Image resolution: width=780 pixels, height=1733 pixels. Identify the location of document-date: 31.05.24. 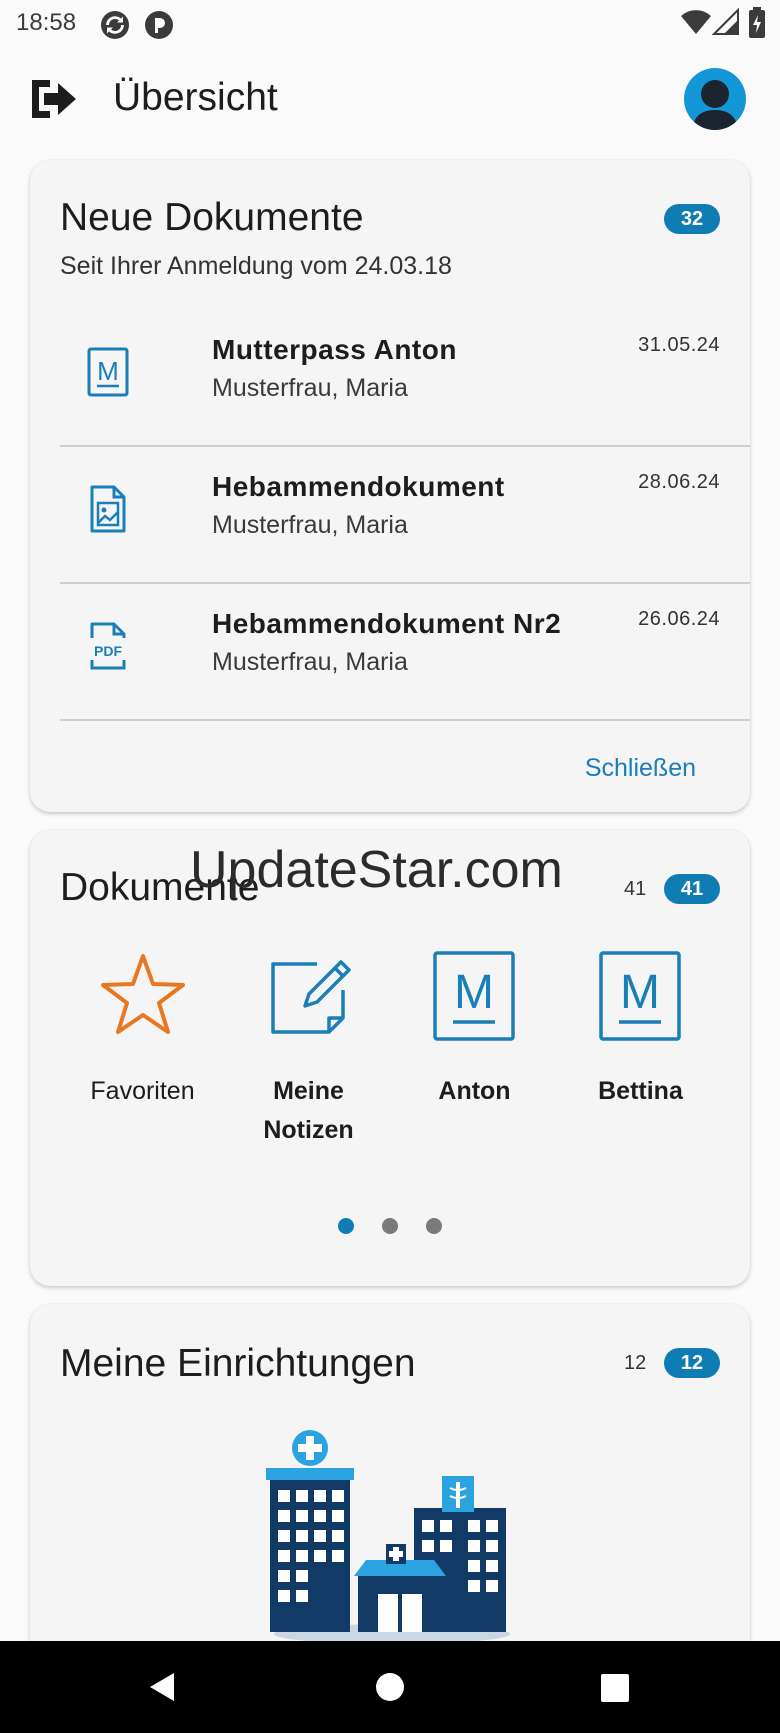
(679, 345).